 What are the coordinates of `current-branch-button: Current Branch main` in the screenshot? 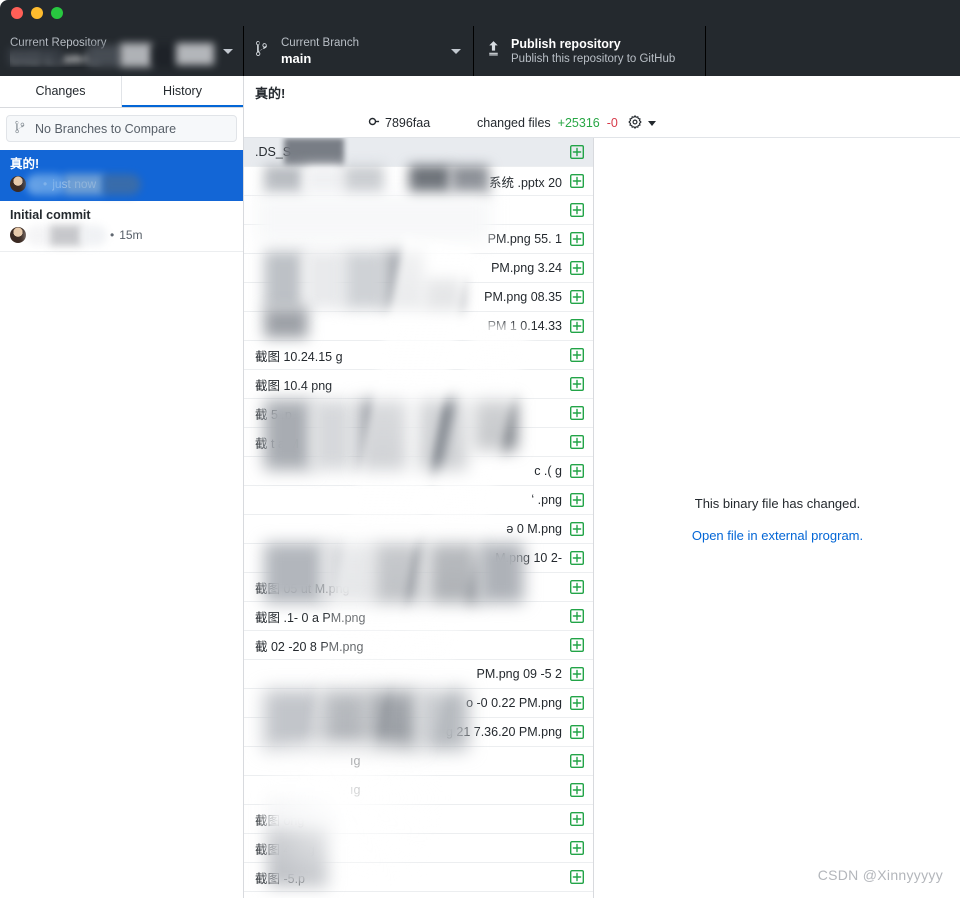 It's located at (359, 51).